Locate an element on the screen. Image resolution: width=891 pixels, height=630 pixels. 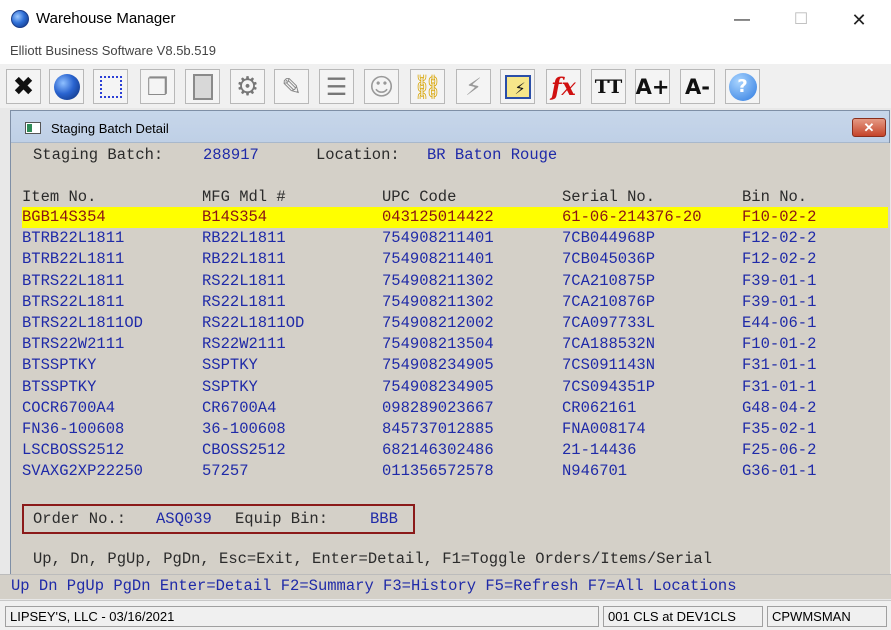
cell-serial-no: 21-14436 is located at coordinates (599, 450).